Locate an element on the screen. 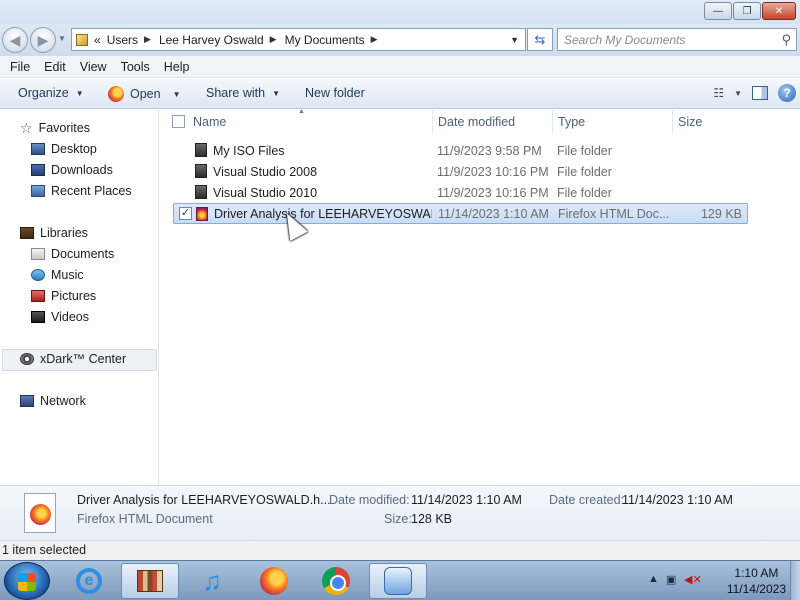 This screenshot has width=800, height=600. nav-favorites: ☆ Favorites is located at coordinates (55, 128).